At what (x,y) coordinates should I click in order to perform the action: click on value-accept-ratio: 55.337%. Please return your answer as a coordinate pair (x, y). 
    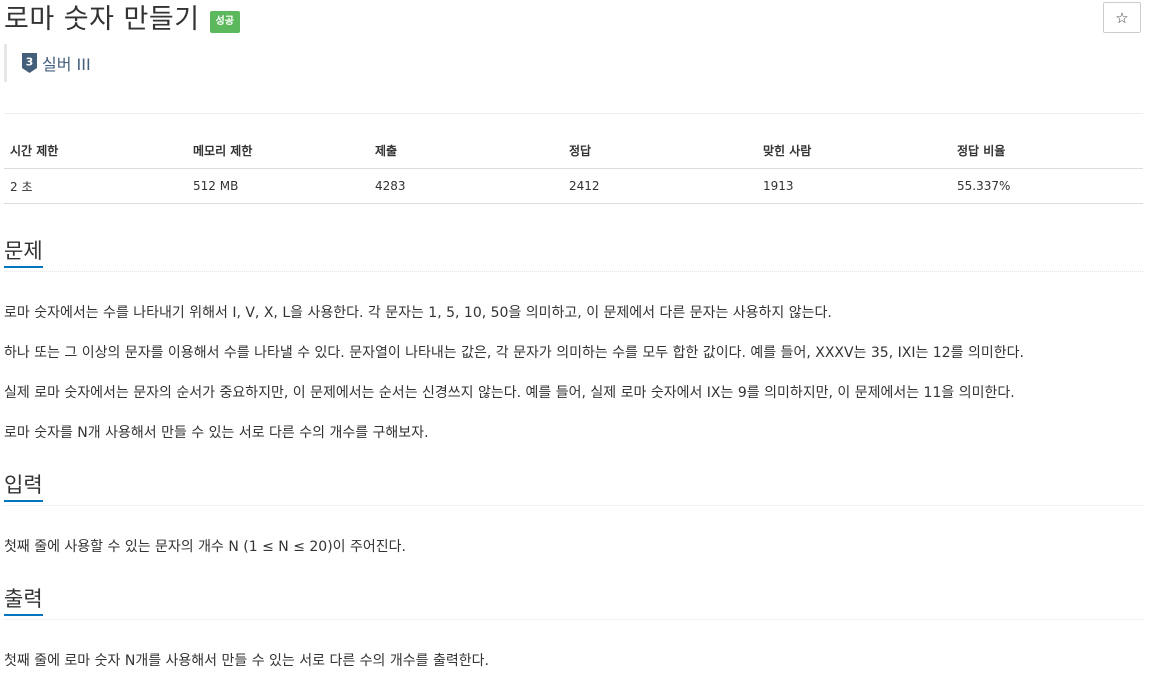
    Looking at the image, I should click on (1047, 186).